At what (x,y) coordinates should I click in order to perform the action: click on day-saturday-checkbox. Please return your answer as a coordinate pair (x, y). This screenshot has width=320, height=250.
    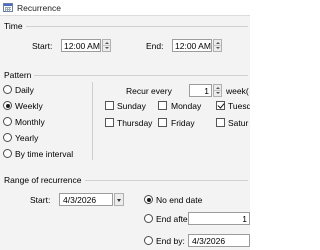
    Looking at the image, I should click on (220, 122).